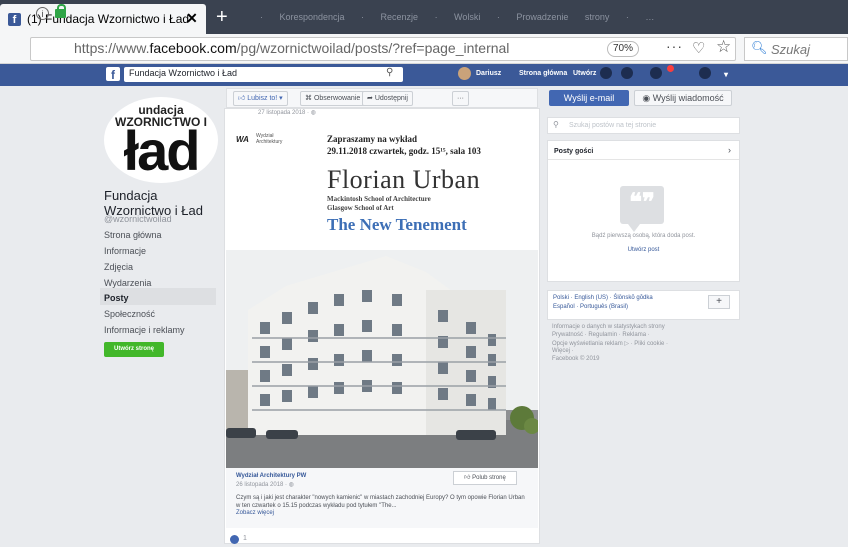  Describe the element at coordinates (242, 139) in the screenshot. I see `faculty-logo: WA` at that location.